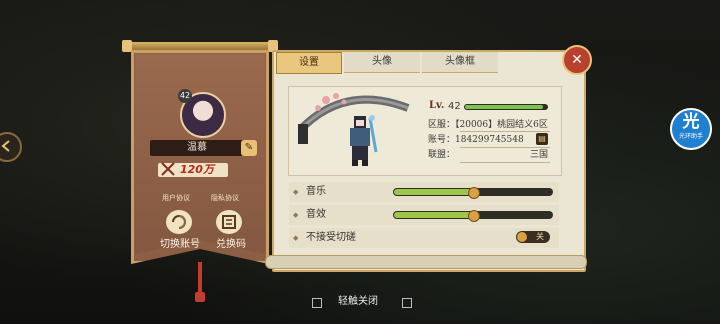 The image size is (720, 324). I want to click on music-slider-knob, so click(474, 193).